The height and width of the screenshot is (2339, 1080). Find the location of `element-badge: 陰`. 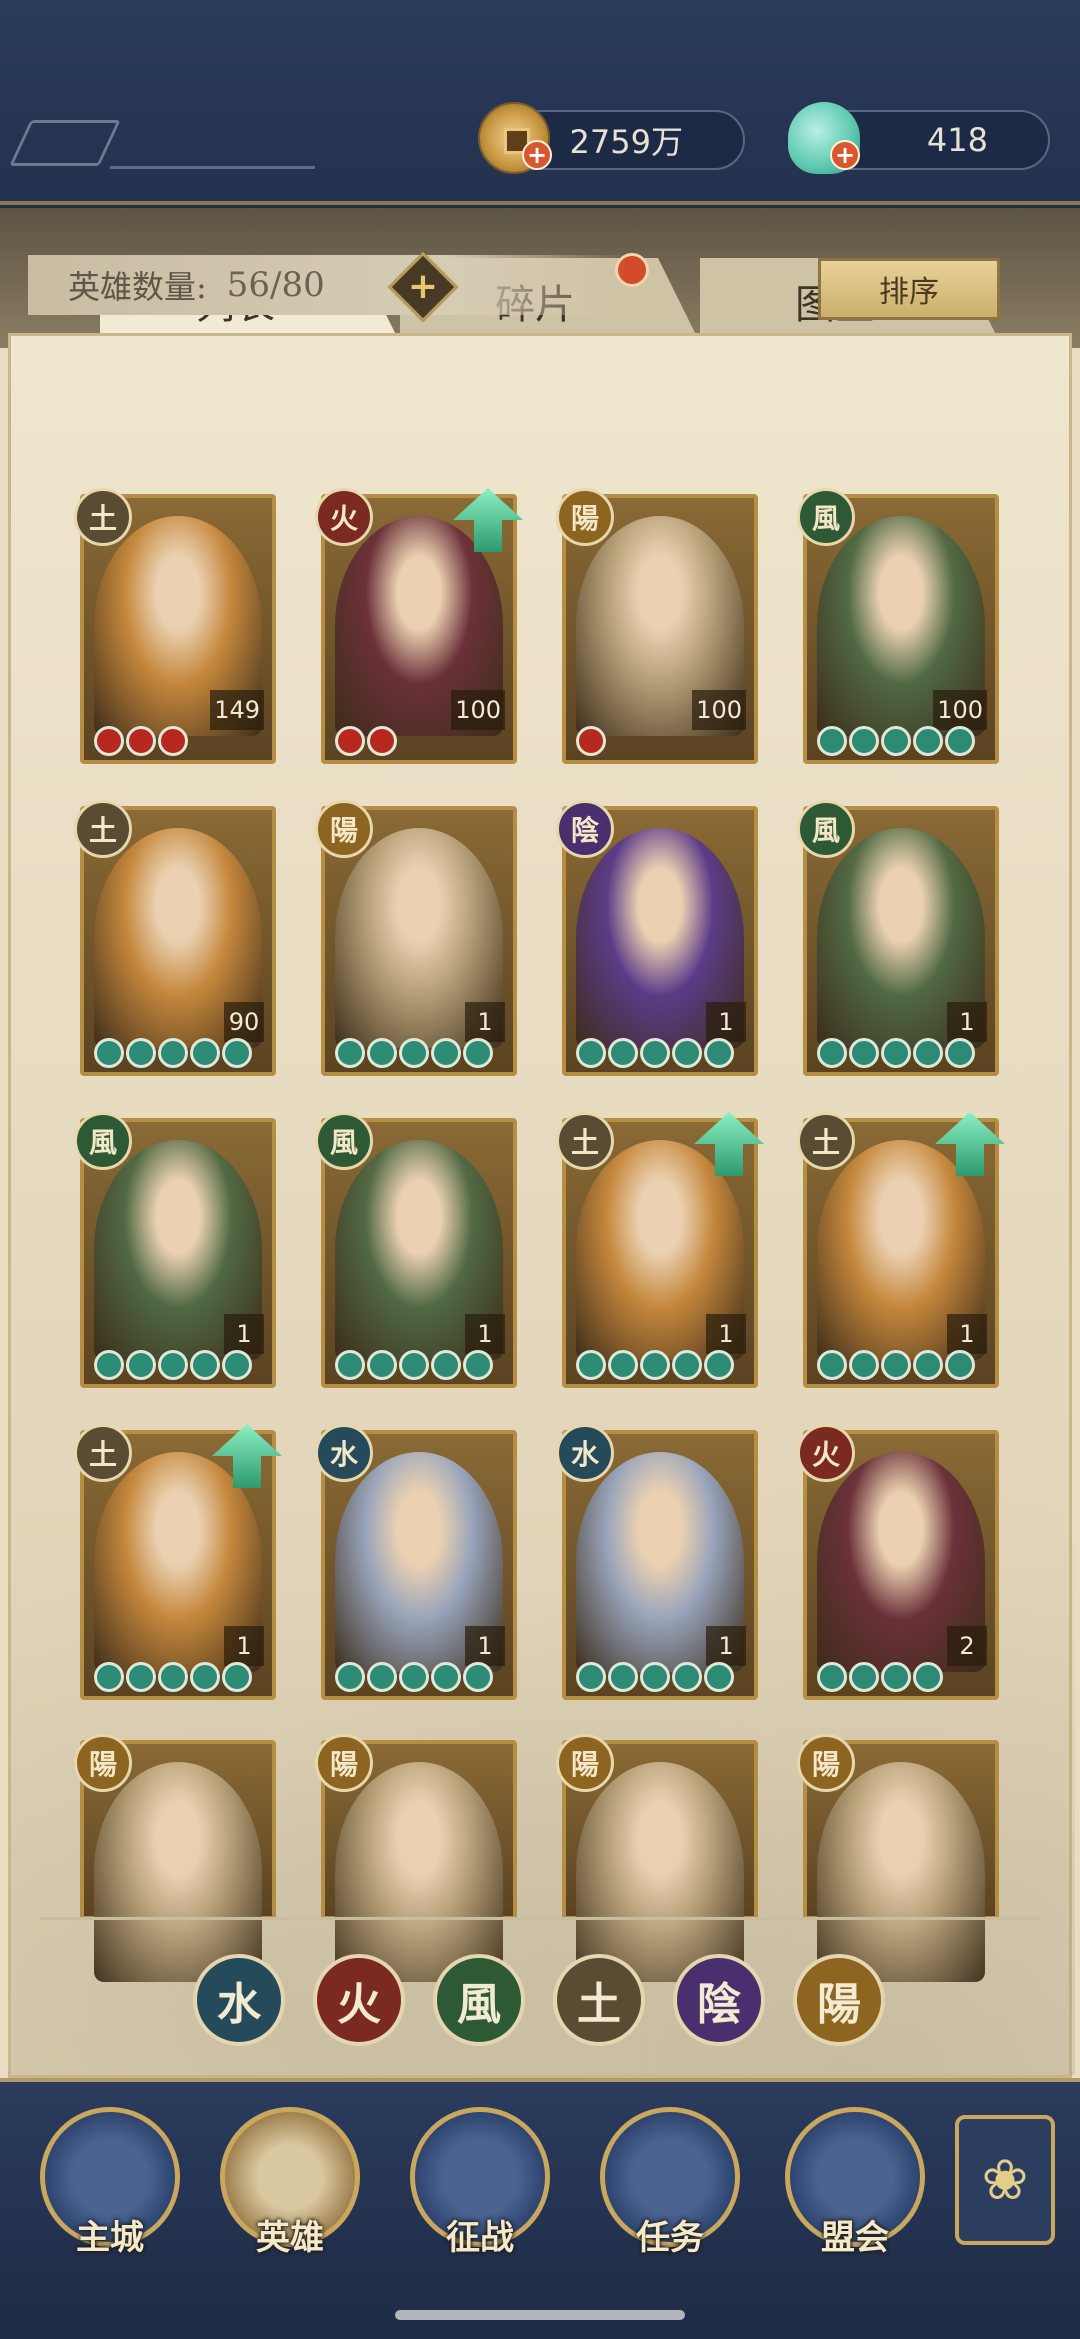

element-badge: 陰 is located at coordinates (585, 829).